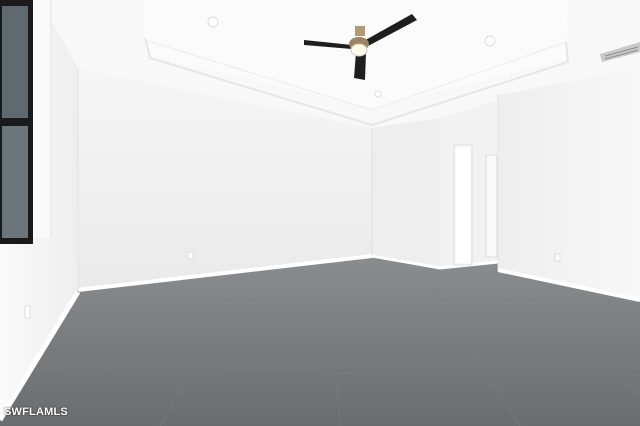  Describe the element at coordinates (569, 184) in the screenshot. I see `right-wall` at that location.